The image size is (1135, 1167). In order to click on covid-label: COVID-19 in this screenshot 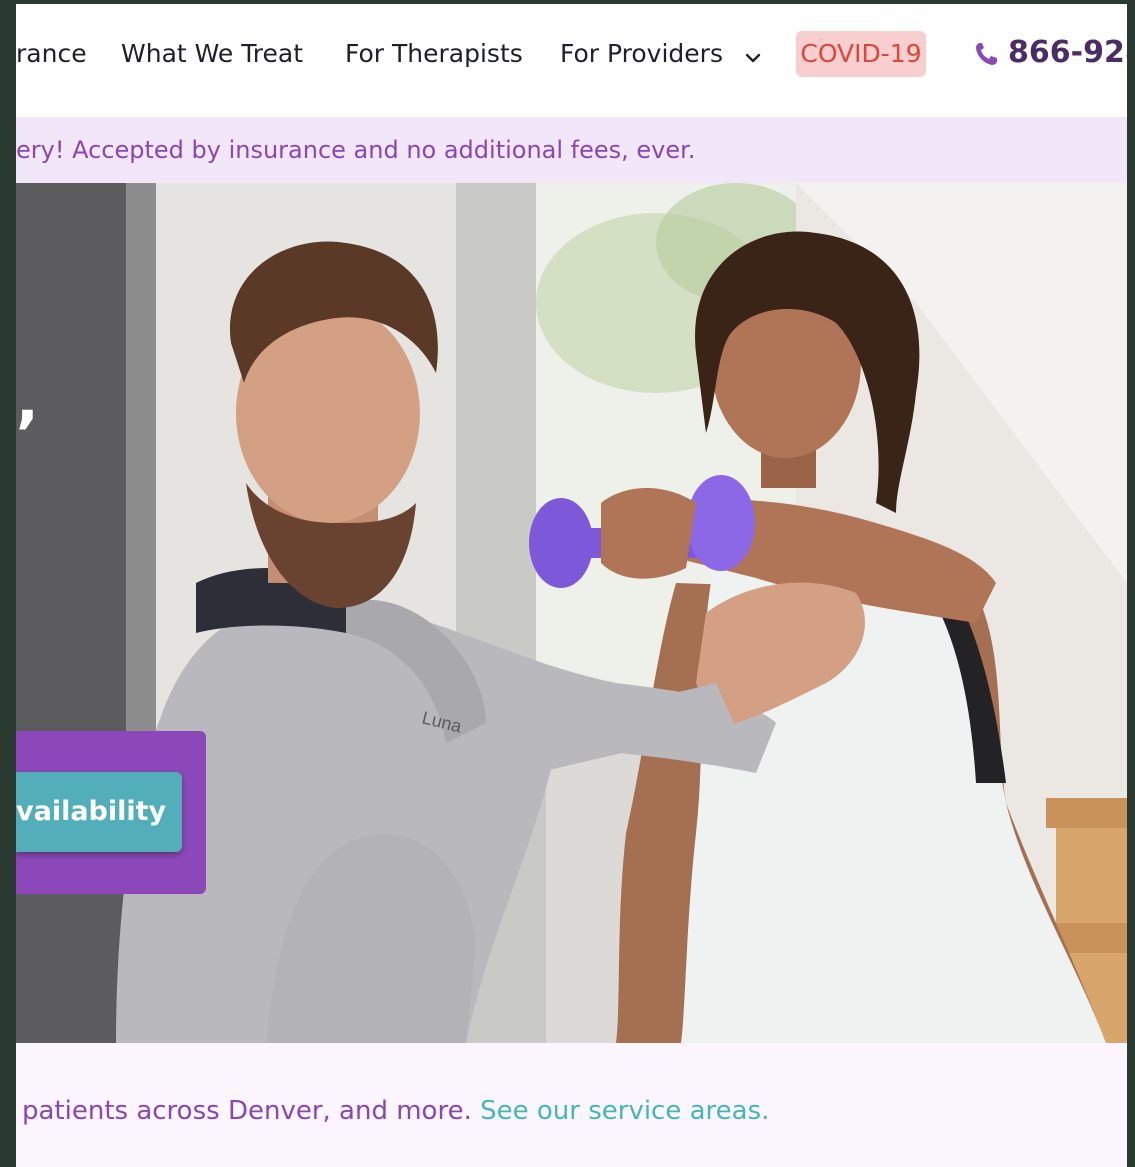, I will do `click(861, 53)`.